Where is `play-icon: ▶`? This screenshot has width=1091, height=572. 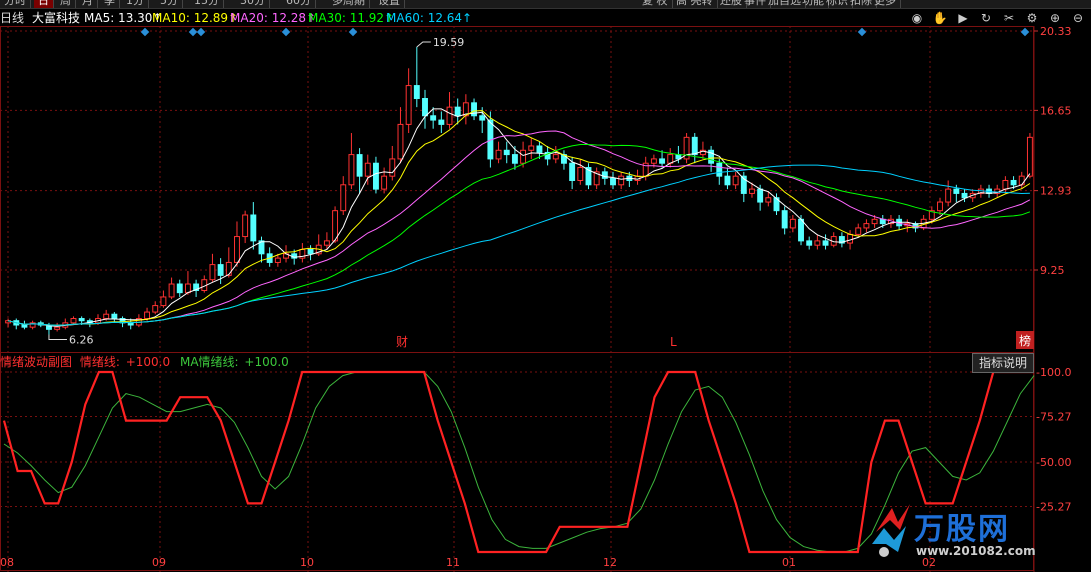 play-icon: ▶ is located at coordinates (963, 18).